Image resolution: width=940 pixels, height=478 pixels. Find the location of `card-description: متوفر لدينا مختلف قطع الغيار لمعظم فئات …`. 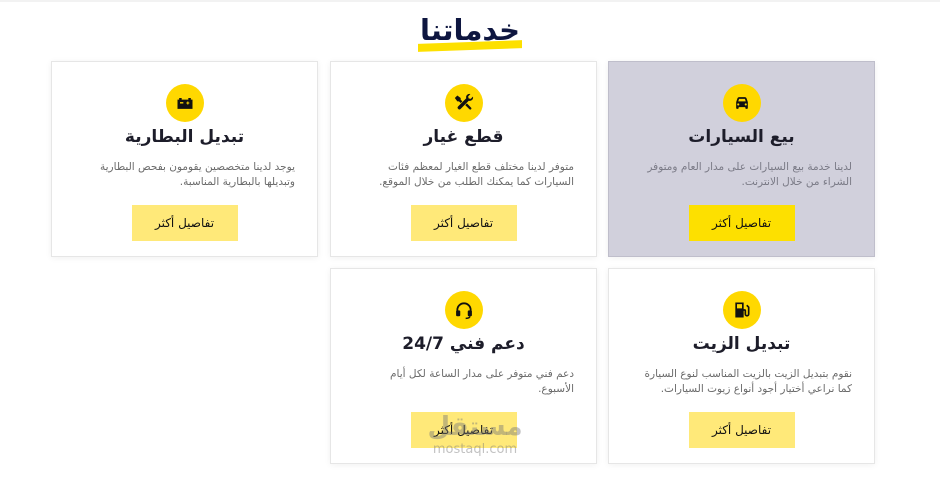

card-description: متوفر لدينا مختلف قطع الغيار لمعظم فئات … is located at coordinates (476, 174).